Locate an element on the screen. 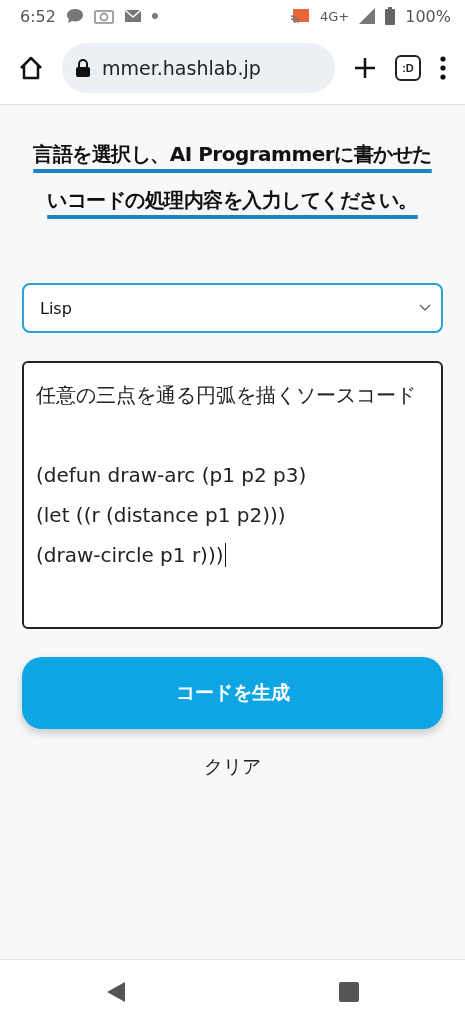 Image resolution: width=465 pixels, height=1024 pixels. url-bar: mmer.hashlab.jp is located at coordinates (198, 68).